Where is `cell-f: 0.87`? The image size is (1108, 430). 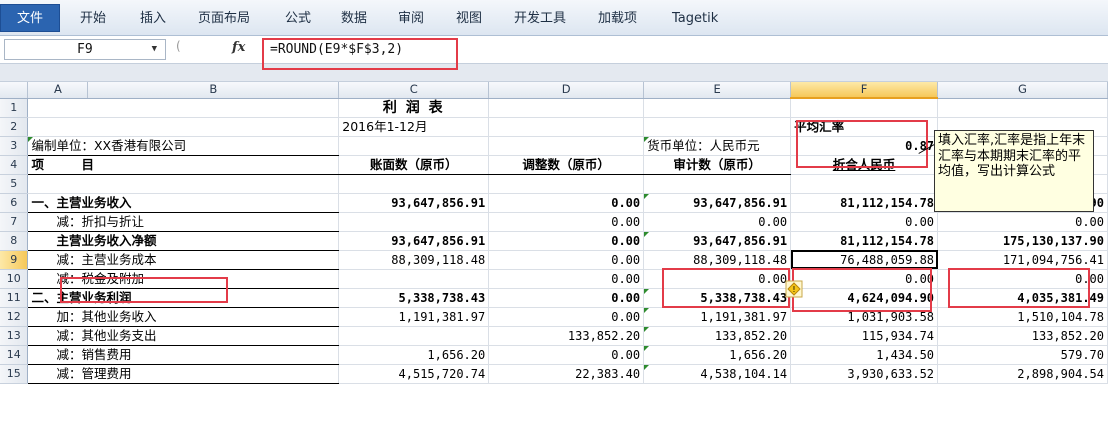
cell-f: 0.87 is located at coordinates (864, 146).